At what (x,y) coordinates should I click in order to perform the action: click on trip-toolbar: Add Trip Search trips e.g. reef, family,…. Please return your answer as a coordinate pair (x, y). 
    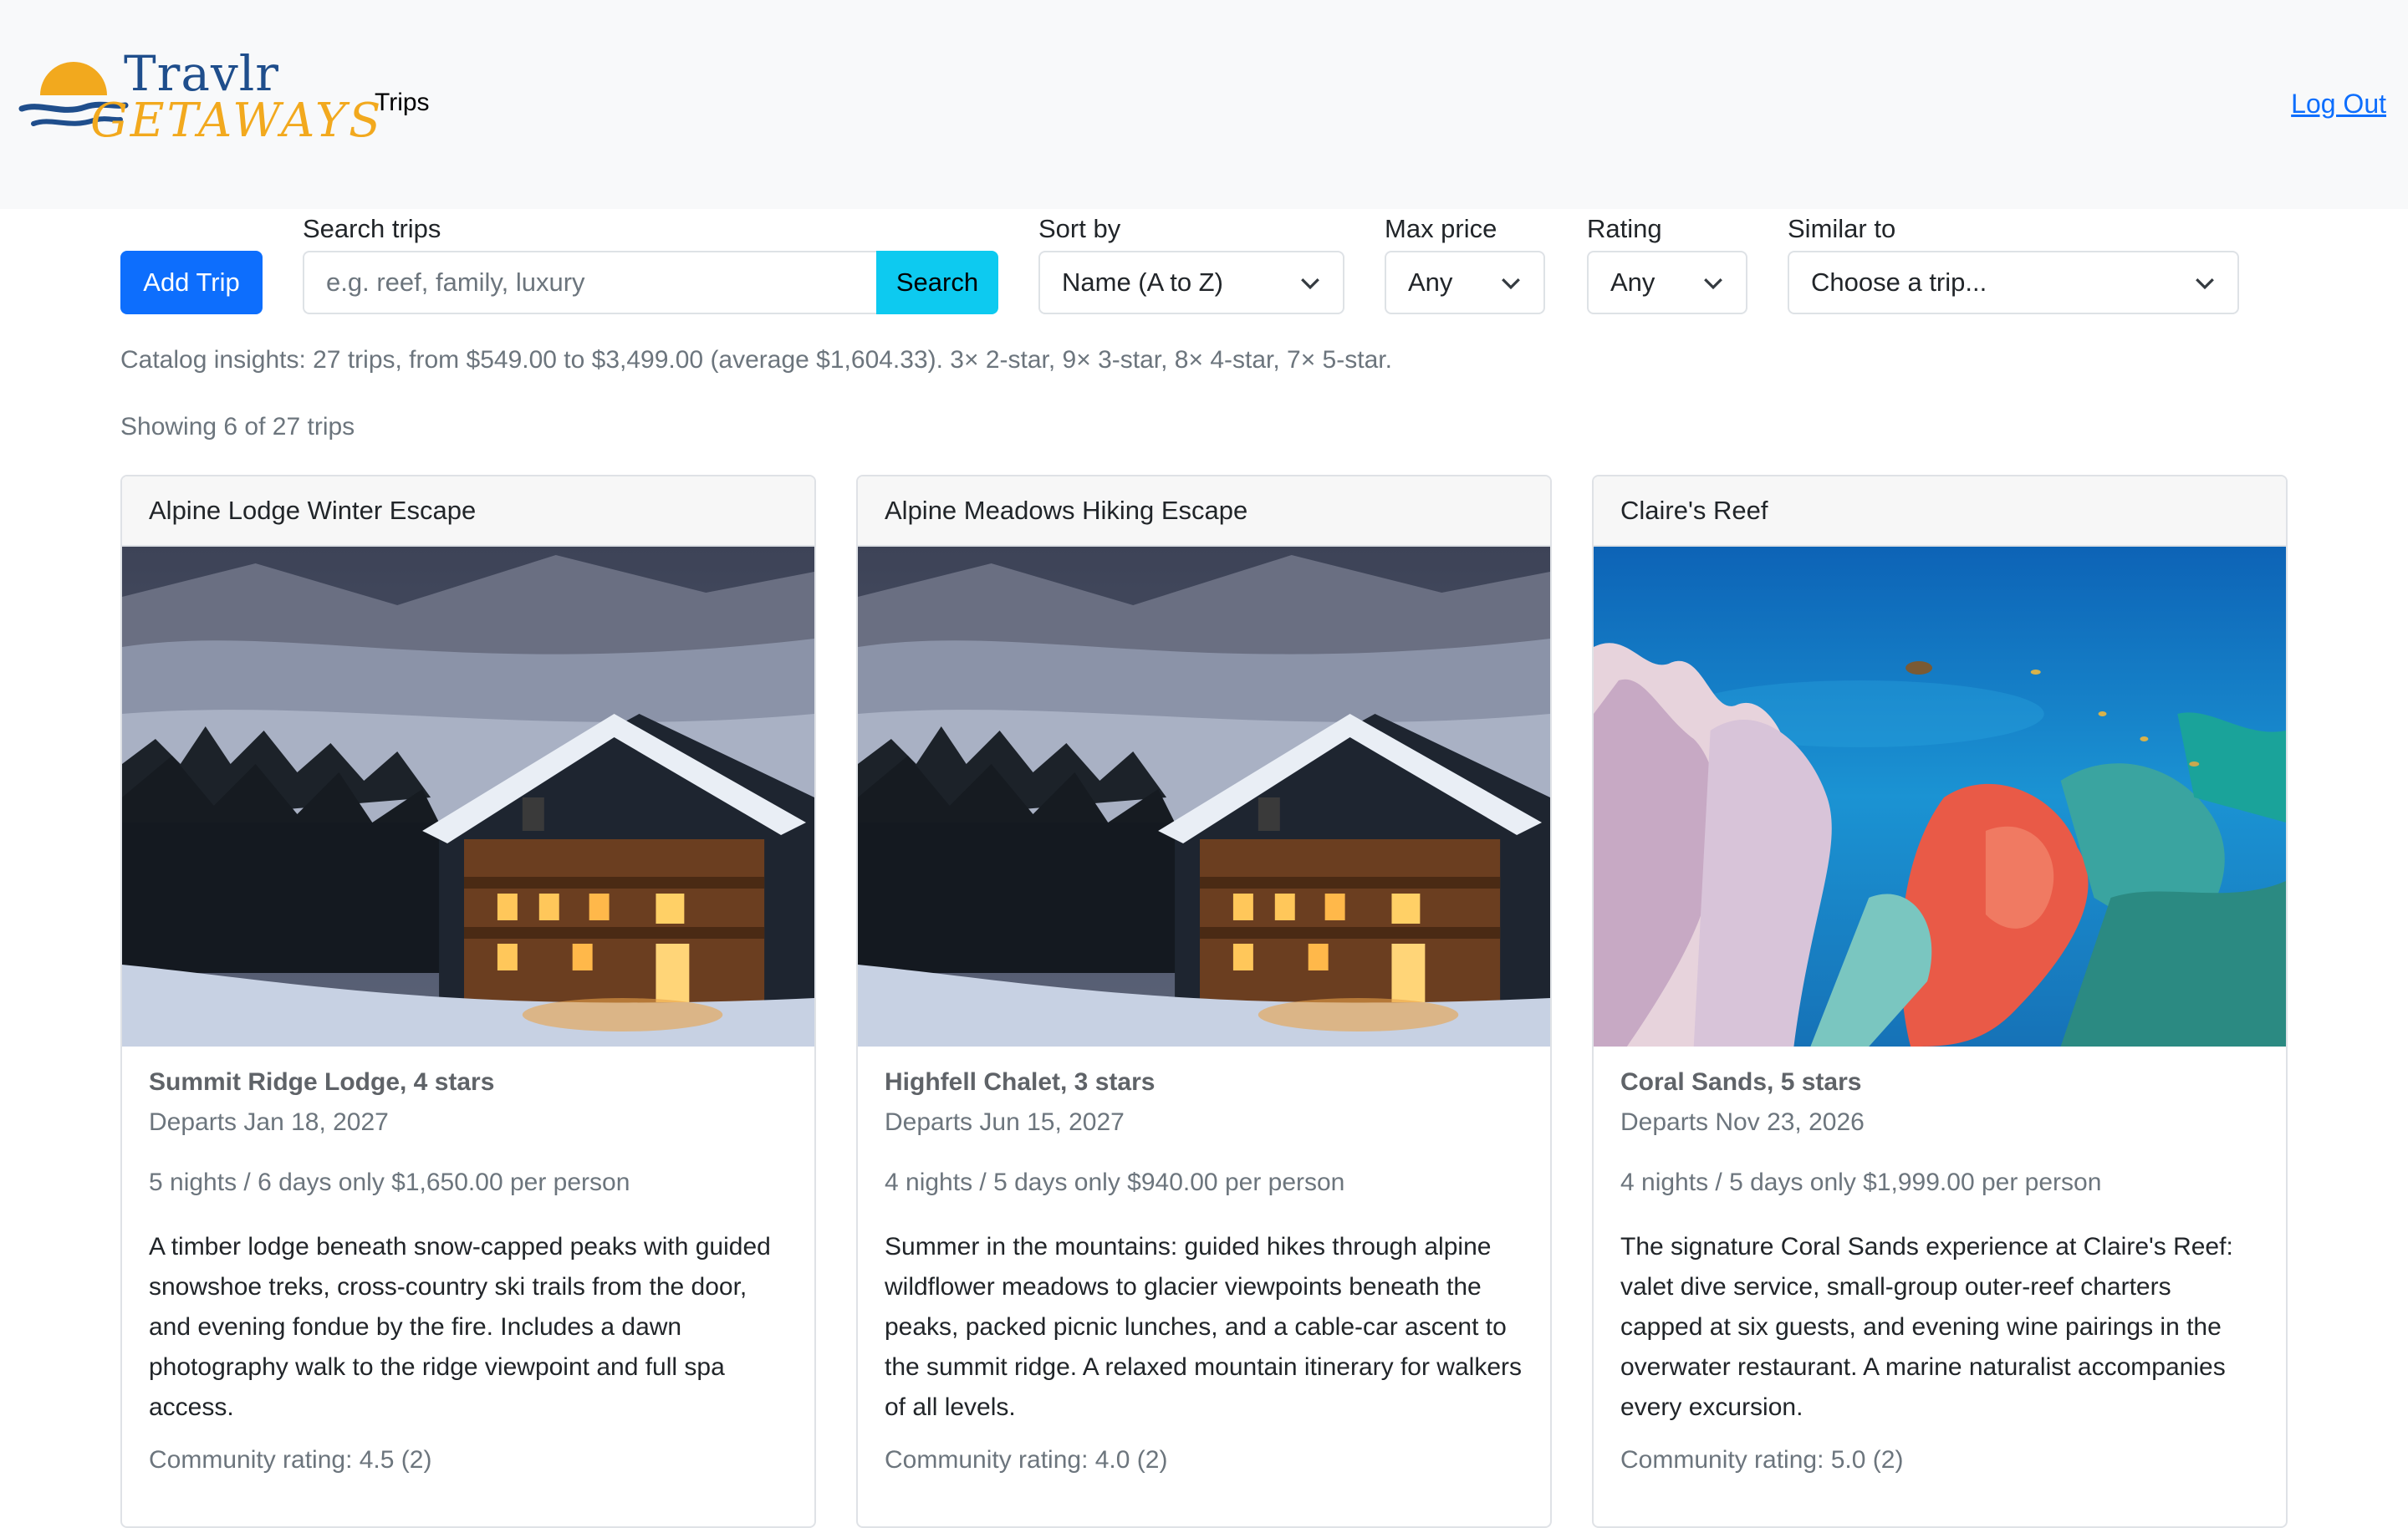
    Looking at the image, I should click on (1204, 268).